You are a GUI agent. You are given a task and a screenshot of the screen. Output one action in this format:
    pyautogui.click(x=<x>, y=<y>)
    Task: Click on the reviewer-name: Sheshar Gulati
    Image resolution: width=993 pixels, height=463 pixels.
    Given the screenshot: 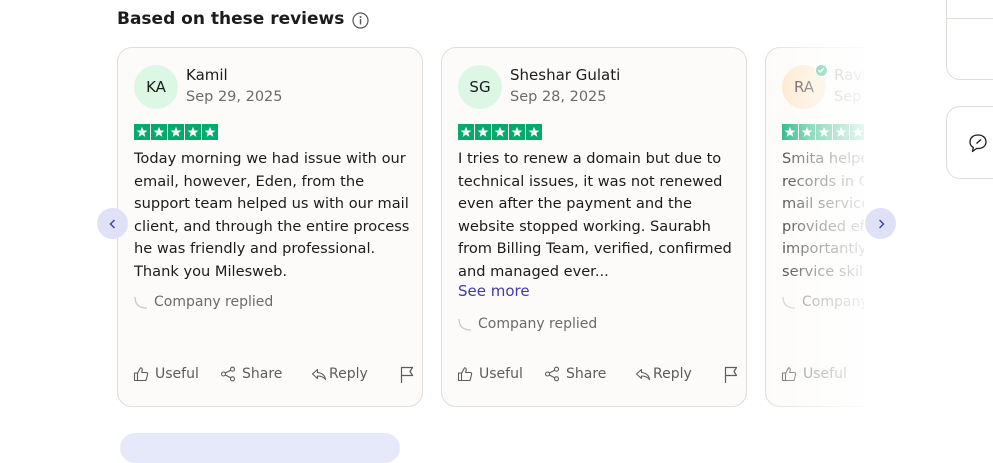 What is the action you would take?
    pyautogui.click(x=565, y=75)
    